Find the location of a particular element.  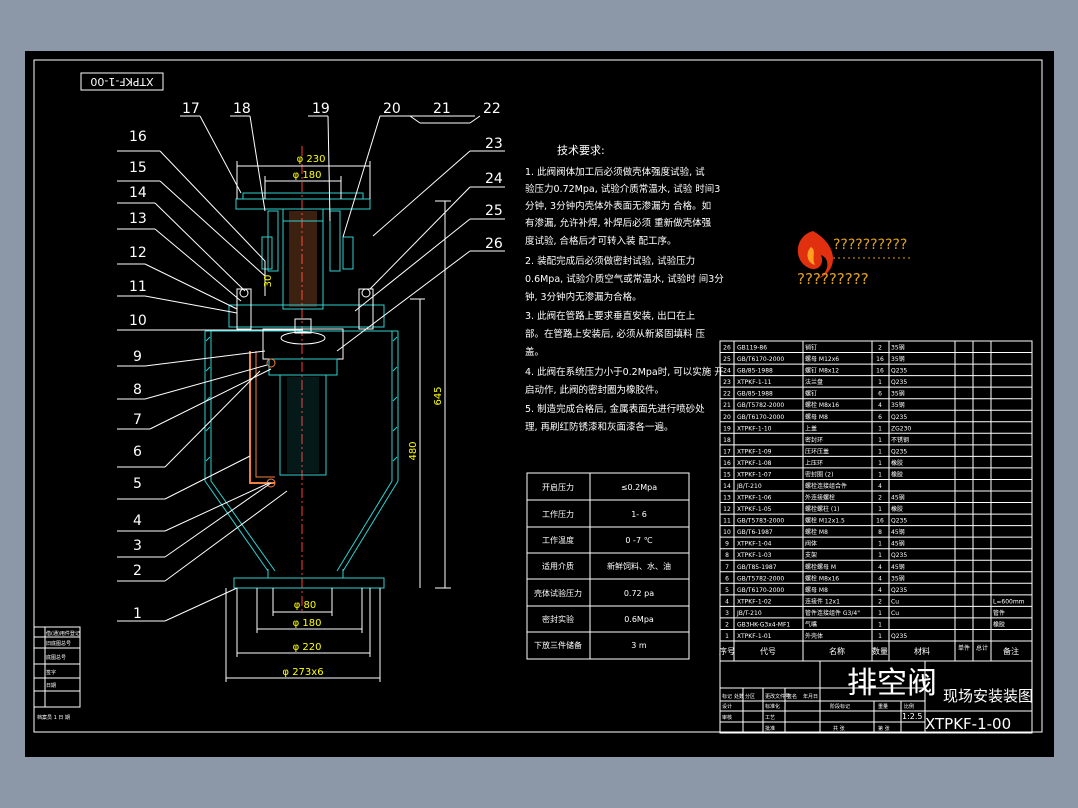

bom-cell: 螺栓 M8x16 is located at coordinates (822, 578).